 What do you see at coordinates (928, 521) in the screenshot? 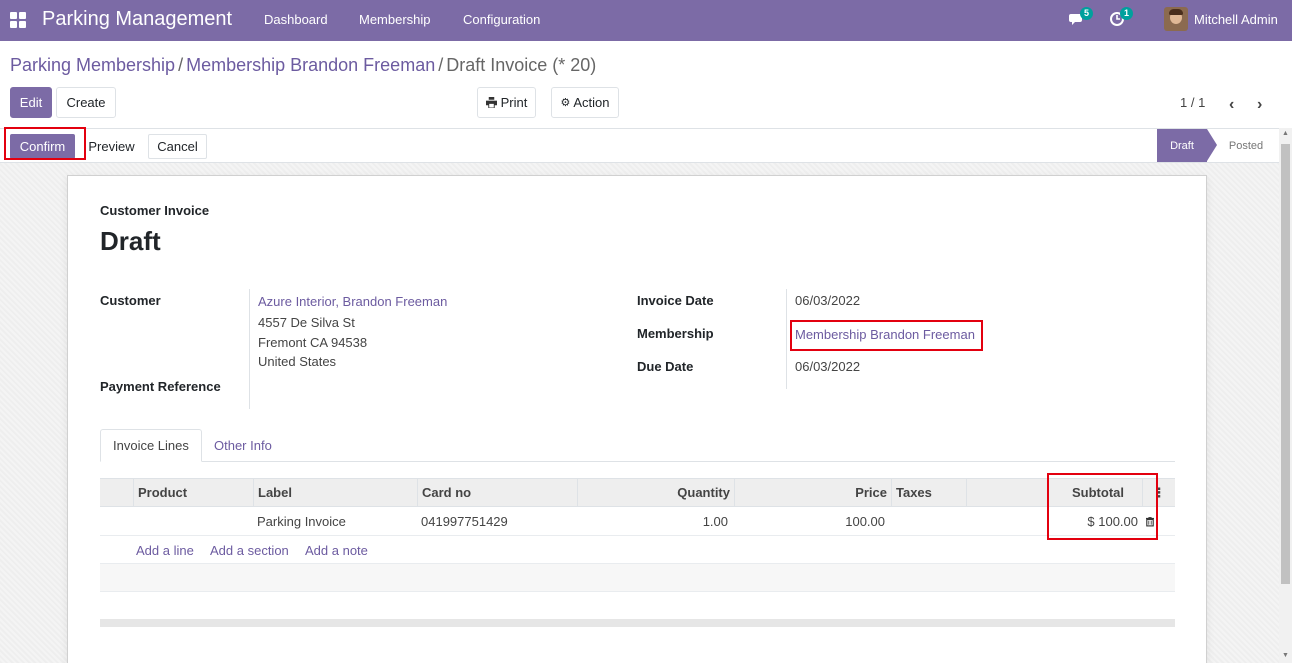
I see `cell-taxes` at bounding box center [928, 521].